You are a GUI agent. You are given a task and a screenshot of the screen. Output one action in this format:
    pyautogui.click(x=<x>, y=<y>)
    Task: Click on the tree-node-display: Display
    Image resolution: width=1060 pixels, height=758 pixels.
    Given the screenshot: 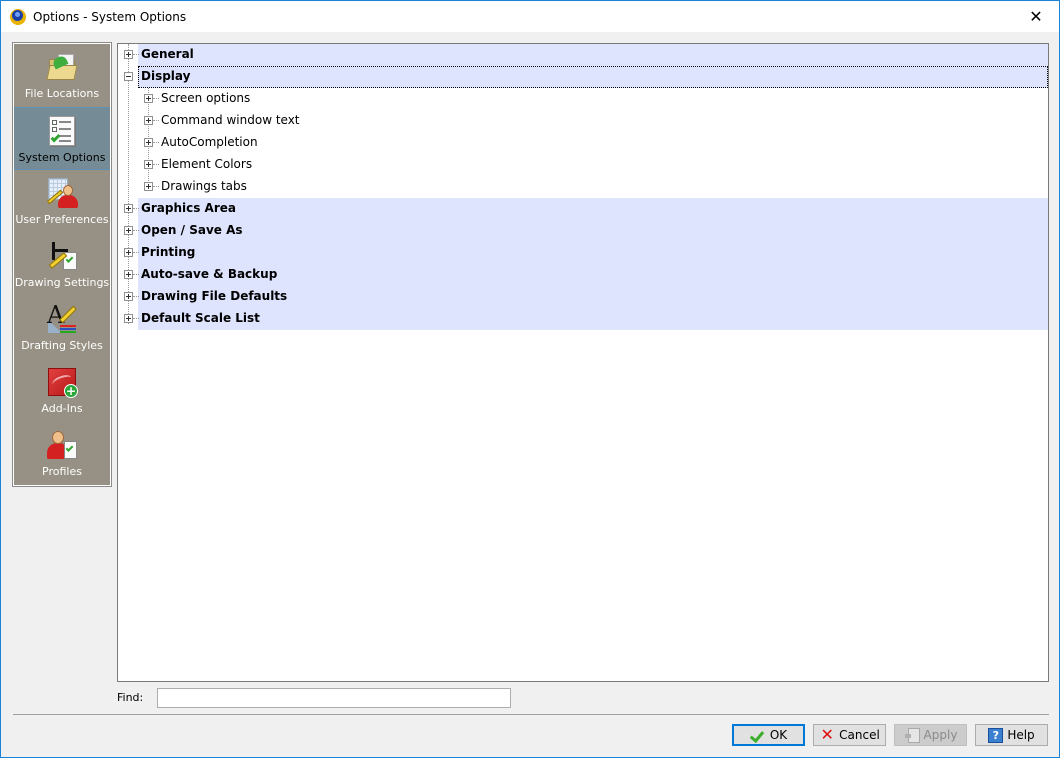 What is the action you would take?
    pyautogui.click(x=583, y=77)
    